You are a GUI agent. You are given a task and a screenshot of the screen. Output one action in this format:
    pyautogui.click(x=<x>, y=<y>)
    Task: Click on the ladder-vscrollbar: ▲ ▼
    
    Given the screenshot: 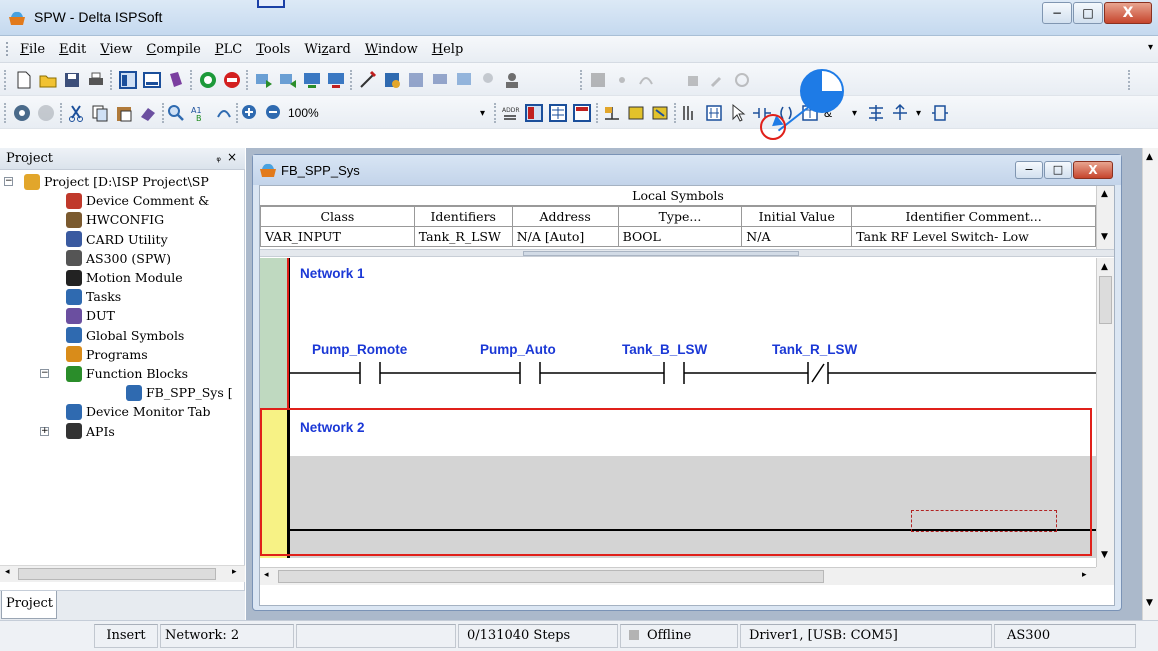 What is the action you would take?
    pyautogui.click(x=1105, y=412)
    